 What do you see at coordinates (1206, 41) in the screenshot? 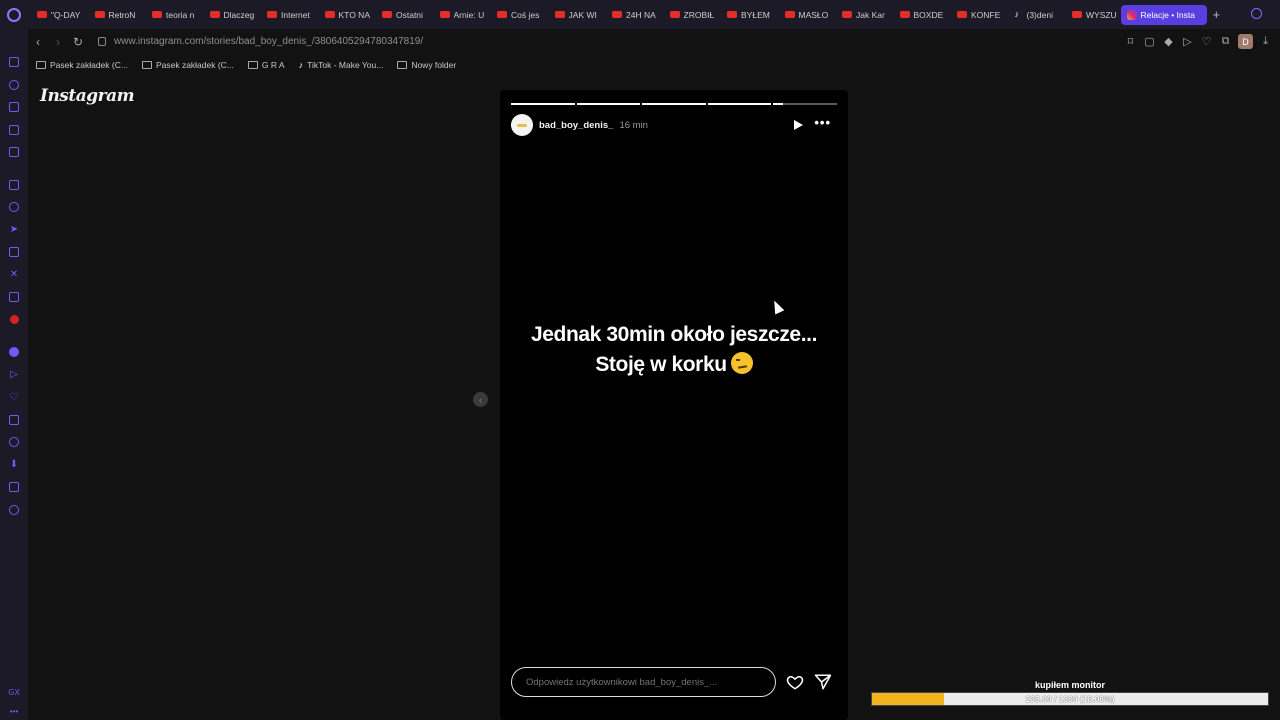
I see `favorite-icon: ♡` at bounding box center [1206, 41].